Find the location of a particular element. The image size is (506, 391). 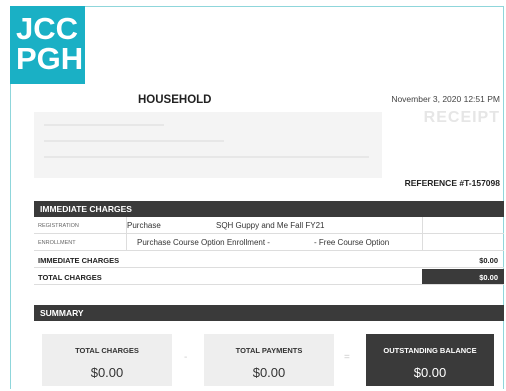

equals-sign: = is located at coordinates (347, 357).